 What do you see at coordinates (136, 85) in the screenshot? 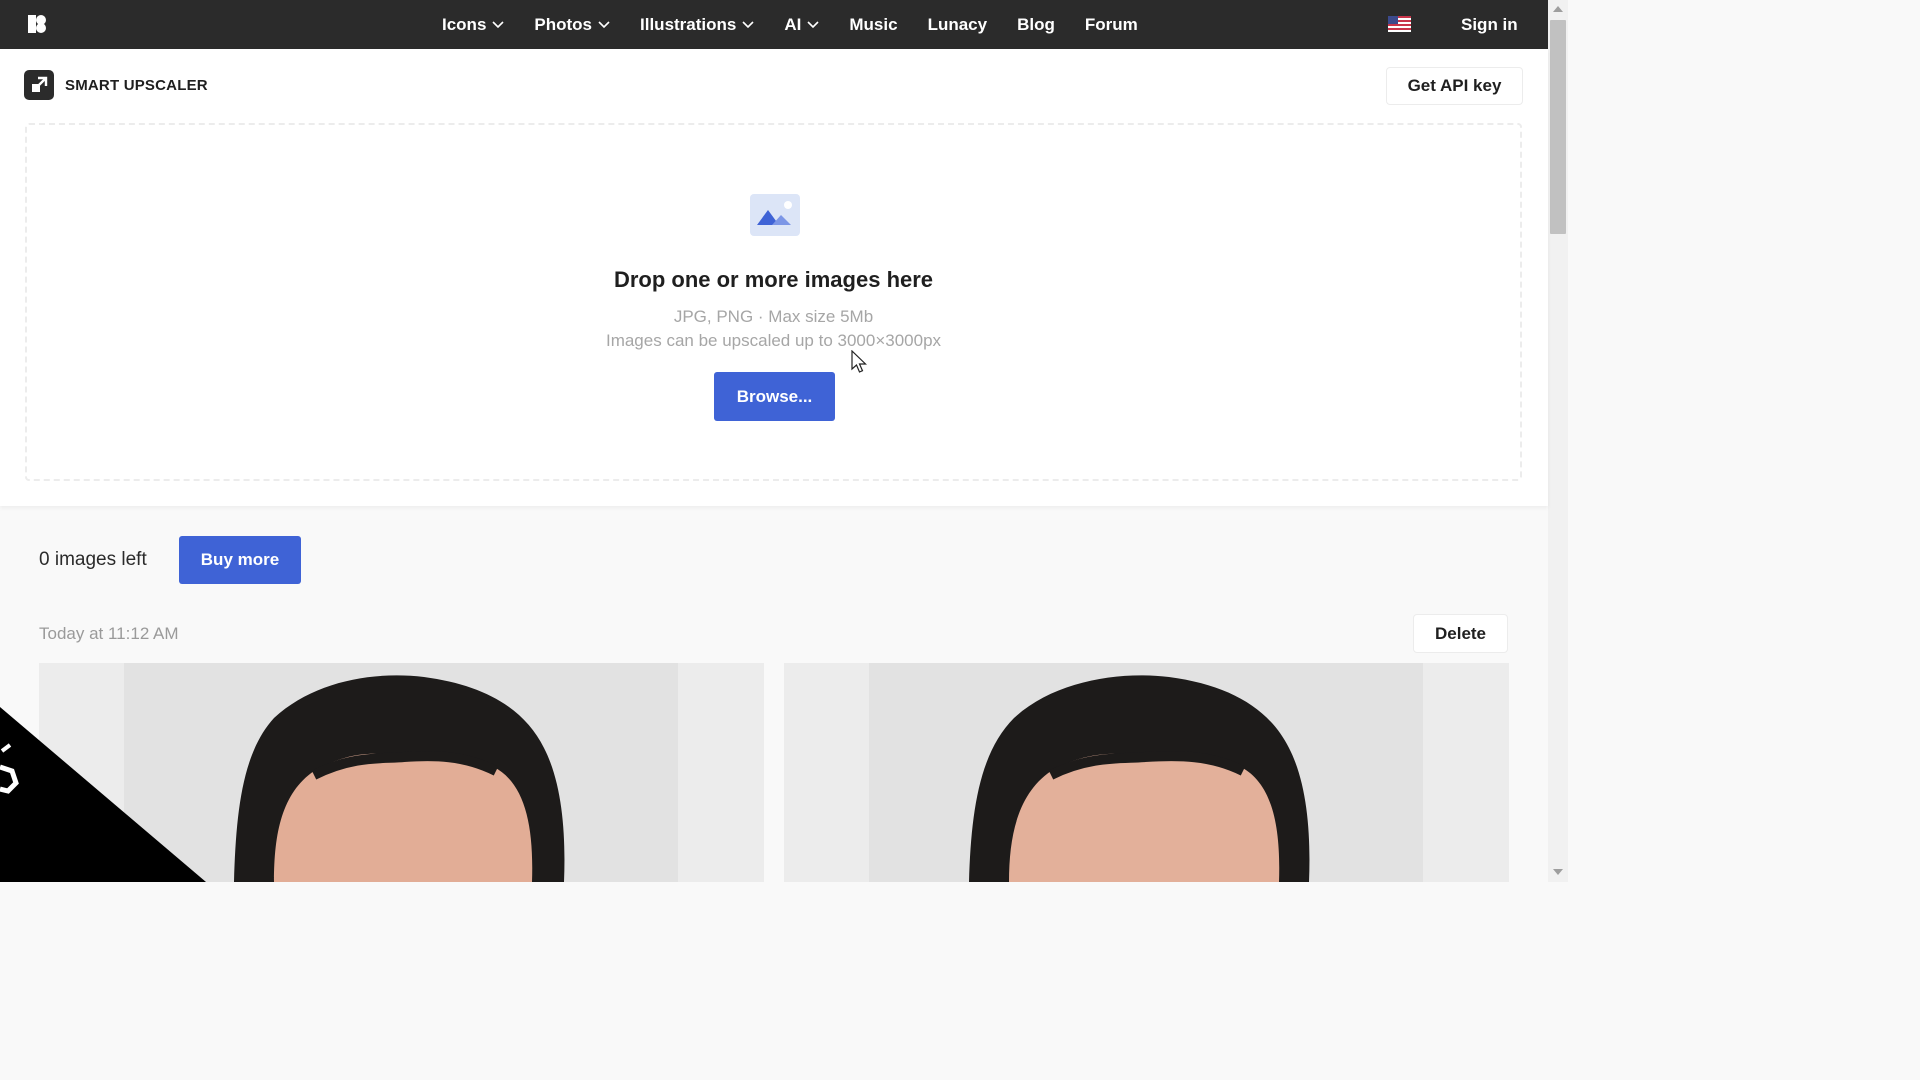
I see `page-title: SMART UPSCALER` at bounding box center [136, 85].